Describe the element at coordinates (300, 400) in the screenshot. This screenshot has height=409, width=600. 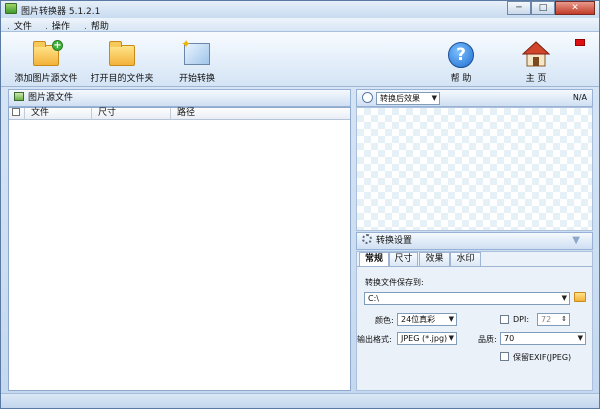
I see `status-bar` at that location.